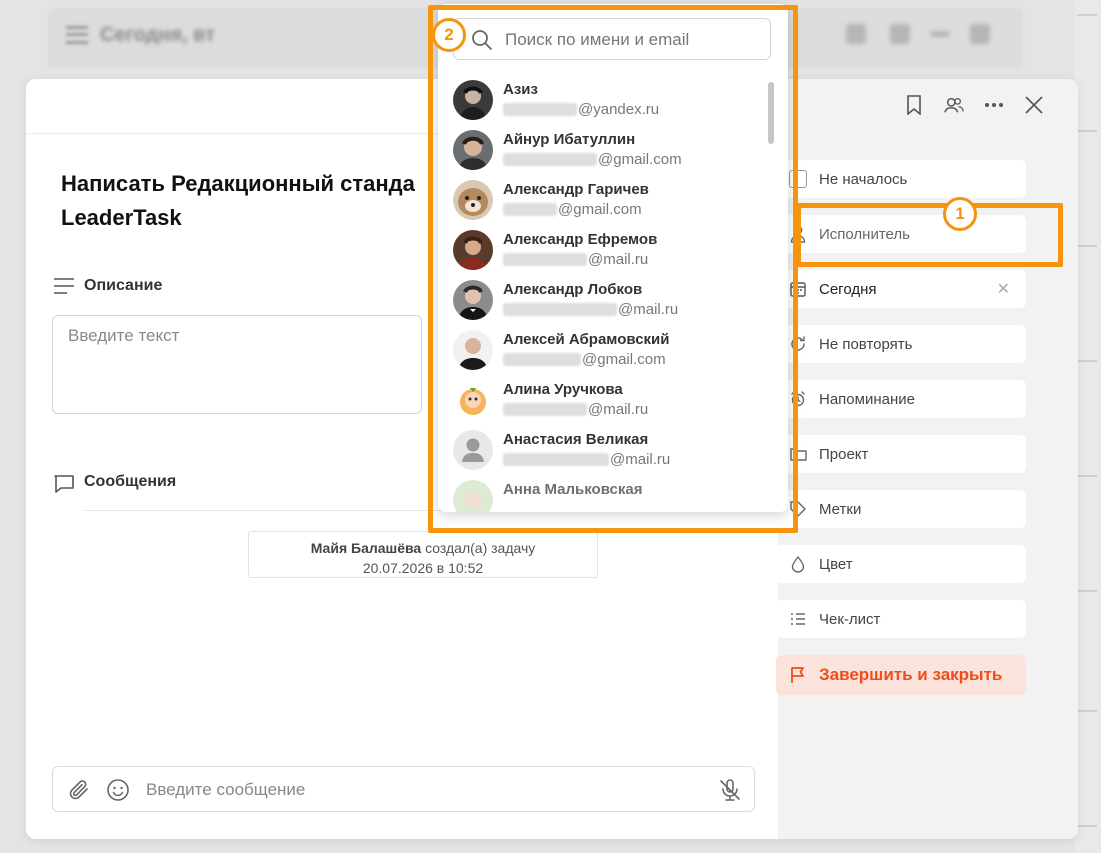 This screenshot has width=1101, height=853. Describe the element at coordinates (730, 790) in the screenshot. I see `microphone-off-icon` at that location.